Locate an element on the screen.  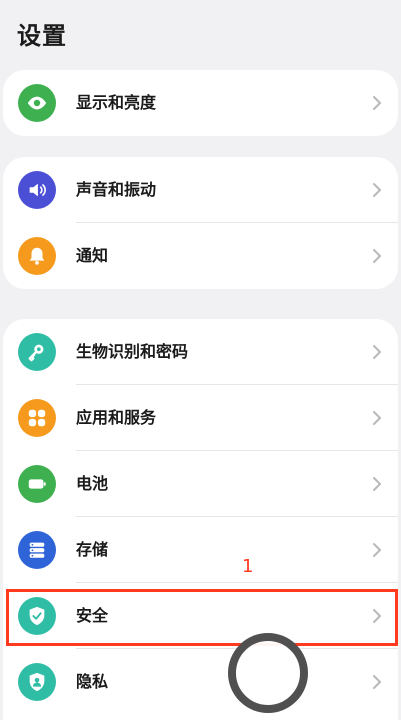
settings-item-storage: 存储 is located at coordinates (200, 550).